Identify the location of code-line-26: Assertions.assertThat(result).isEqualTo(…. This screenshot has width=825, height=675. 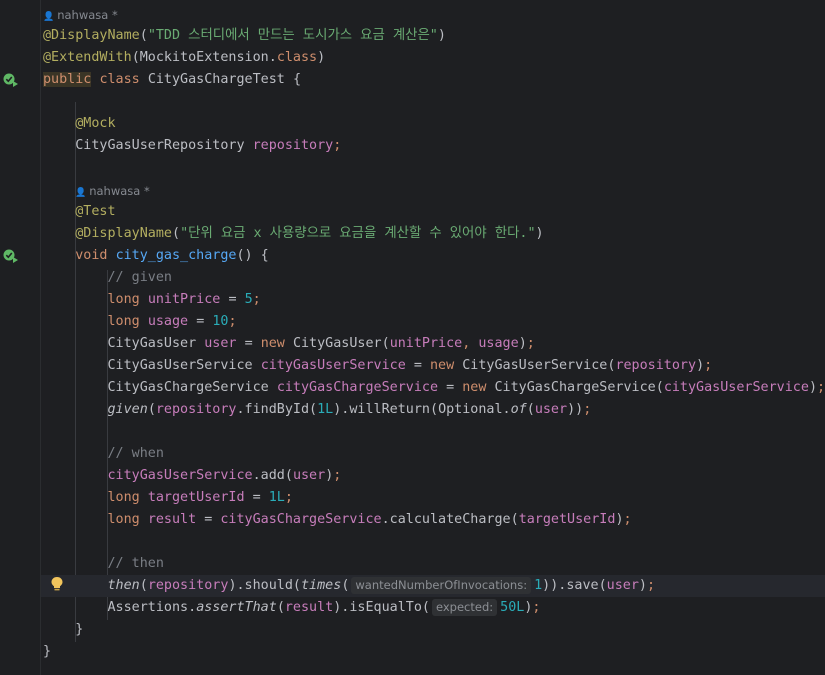
(324, 607).